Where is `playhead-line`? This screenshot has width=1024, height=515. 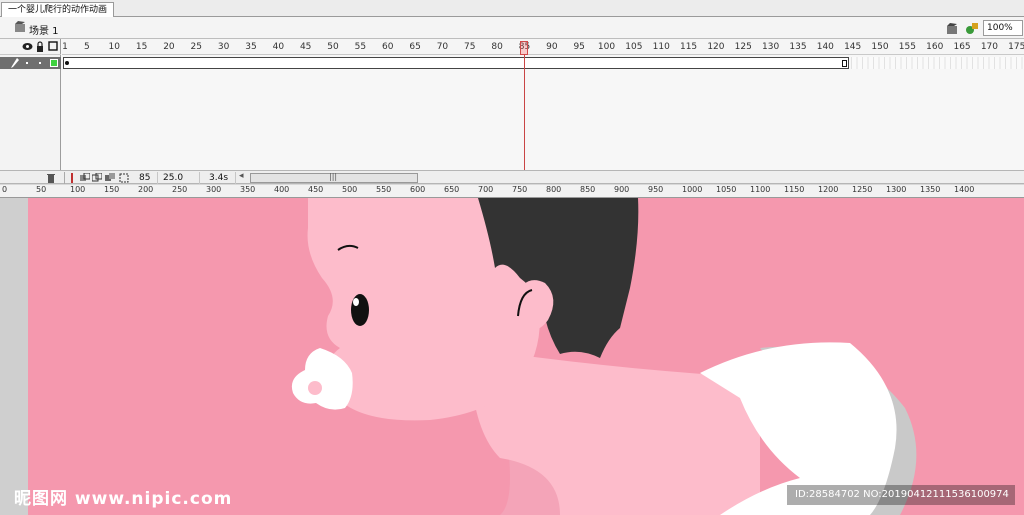
playhead-line is located at coordinates (524, 112).